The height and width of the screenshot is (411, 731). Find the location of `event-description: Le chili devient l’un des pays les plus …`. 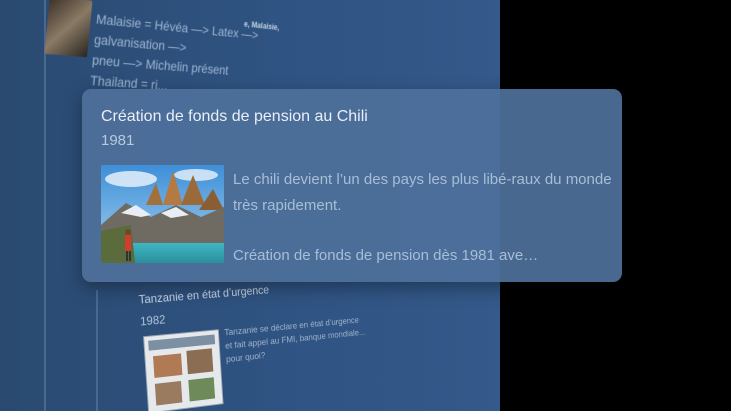

event-description: Le chili devient l’un des pays les plus … is located at coordinates (423, 218).